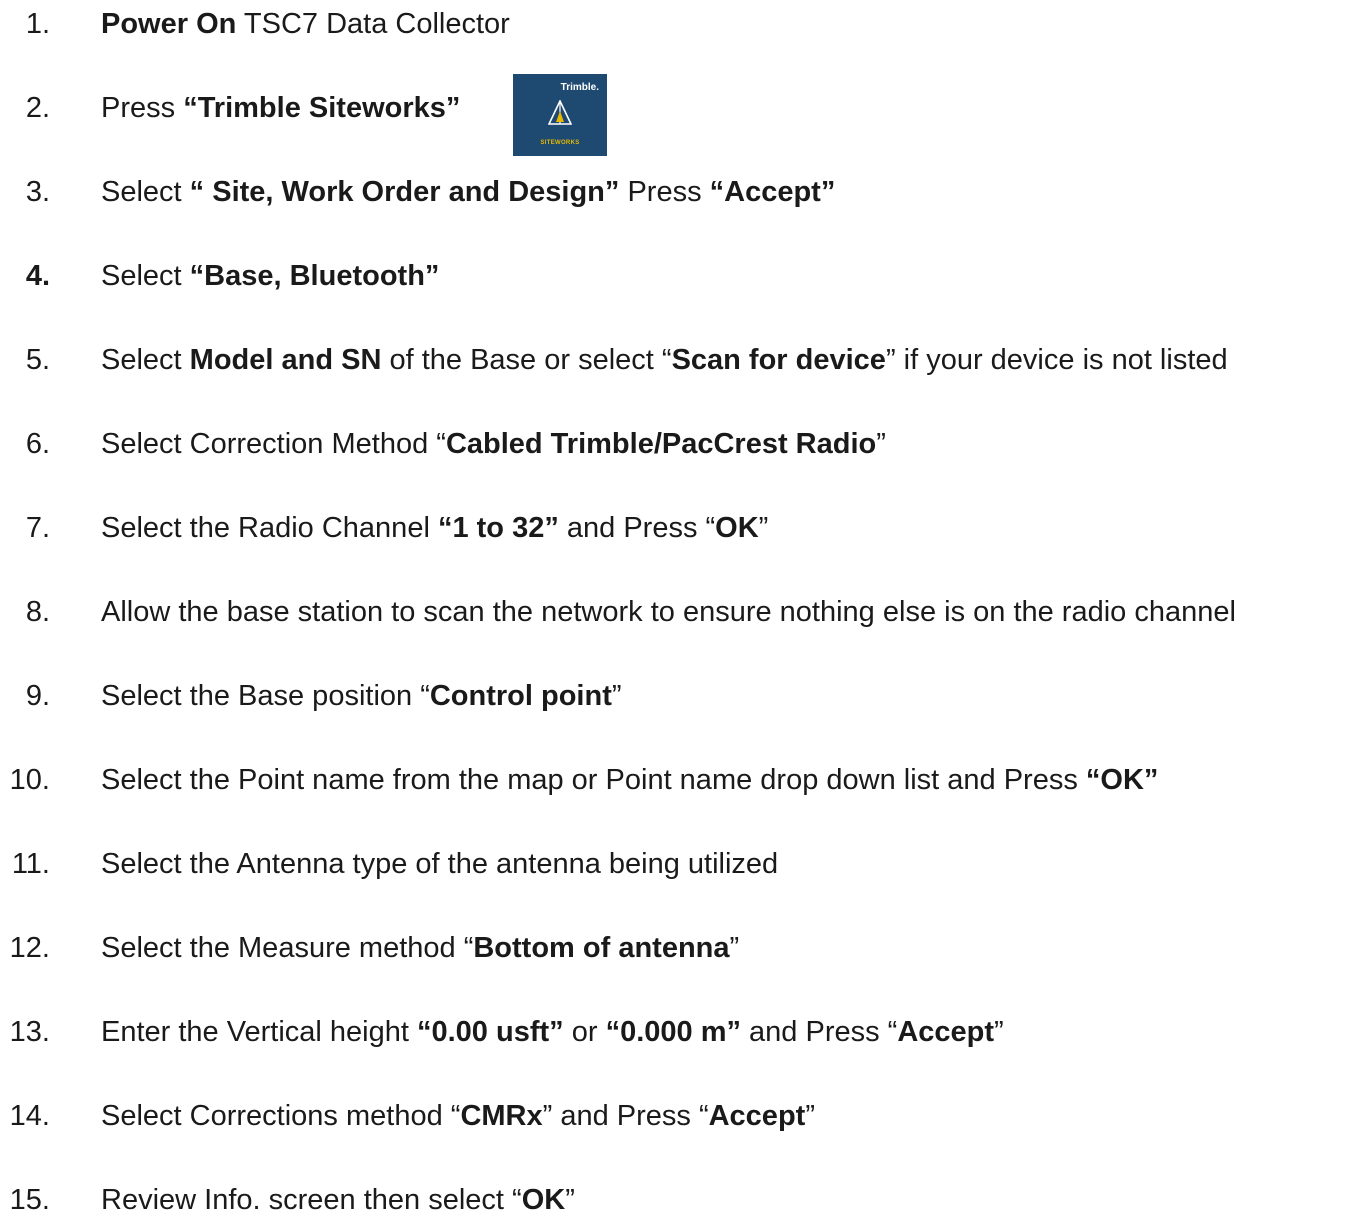 This screenshot has height=1220, width=1363. Describe the element at coordinates (37, 23) in the screenshot. I see `step-number: 1.` at that location.